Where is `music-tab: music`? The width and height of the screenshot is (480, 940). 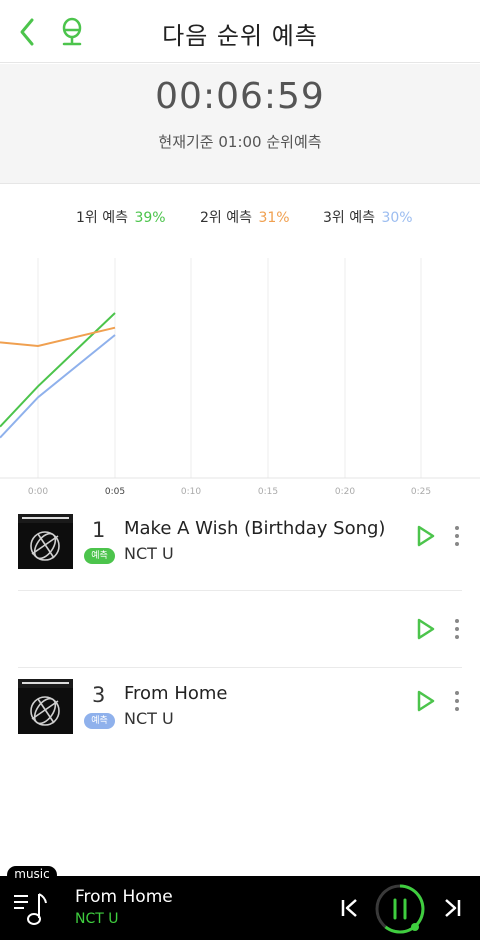
music-tab: music is located at coordinates (32, 875).